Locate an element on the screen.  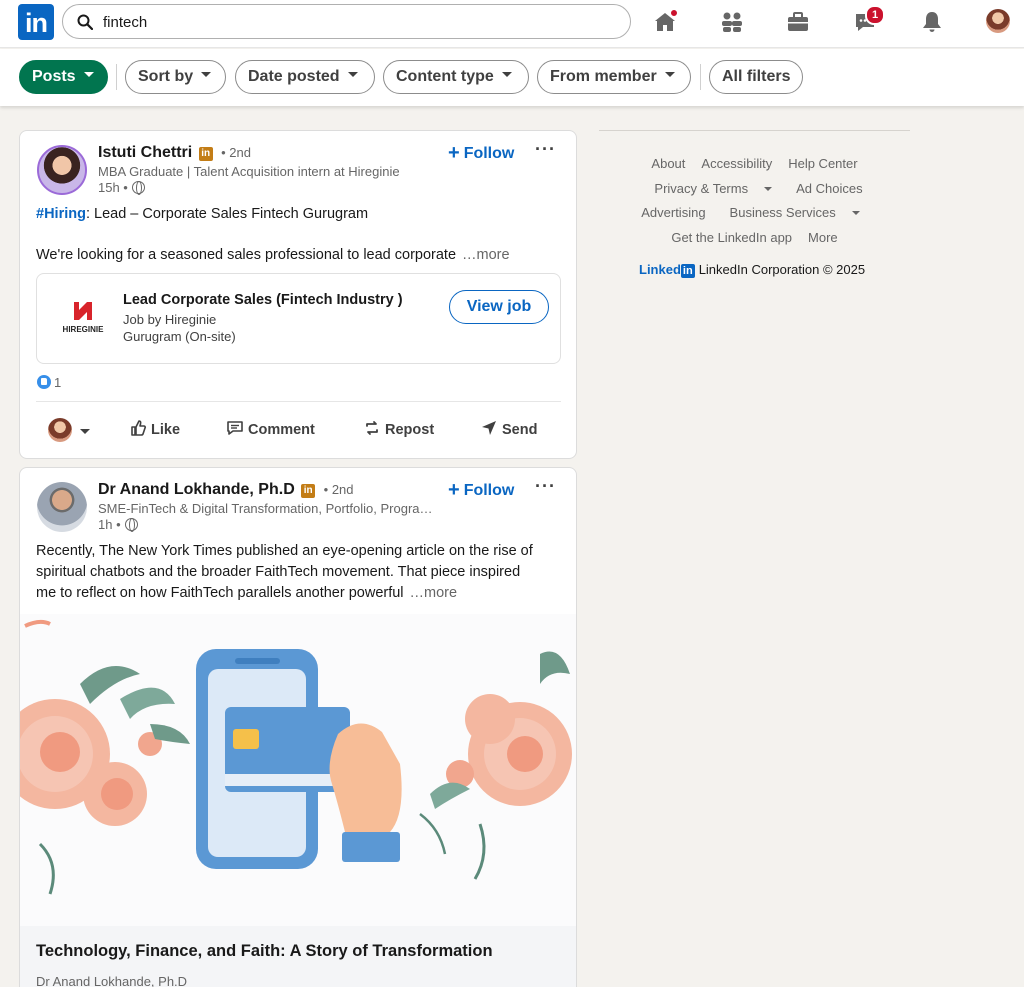
footer-about-link: About is located at coordinates (668, 163).